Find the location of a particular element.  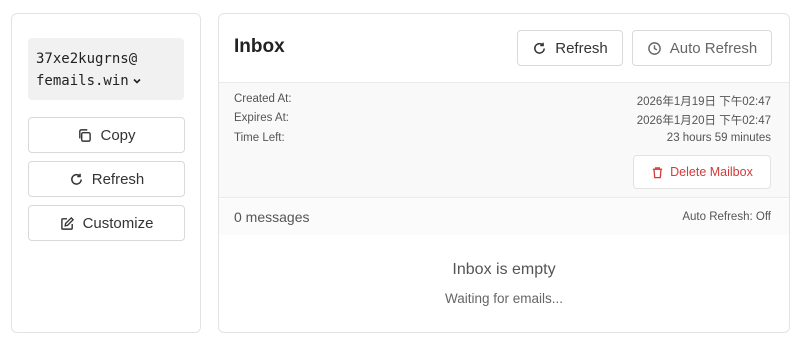

refresh-button: Refresh is located at coordinates (106, 179).